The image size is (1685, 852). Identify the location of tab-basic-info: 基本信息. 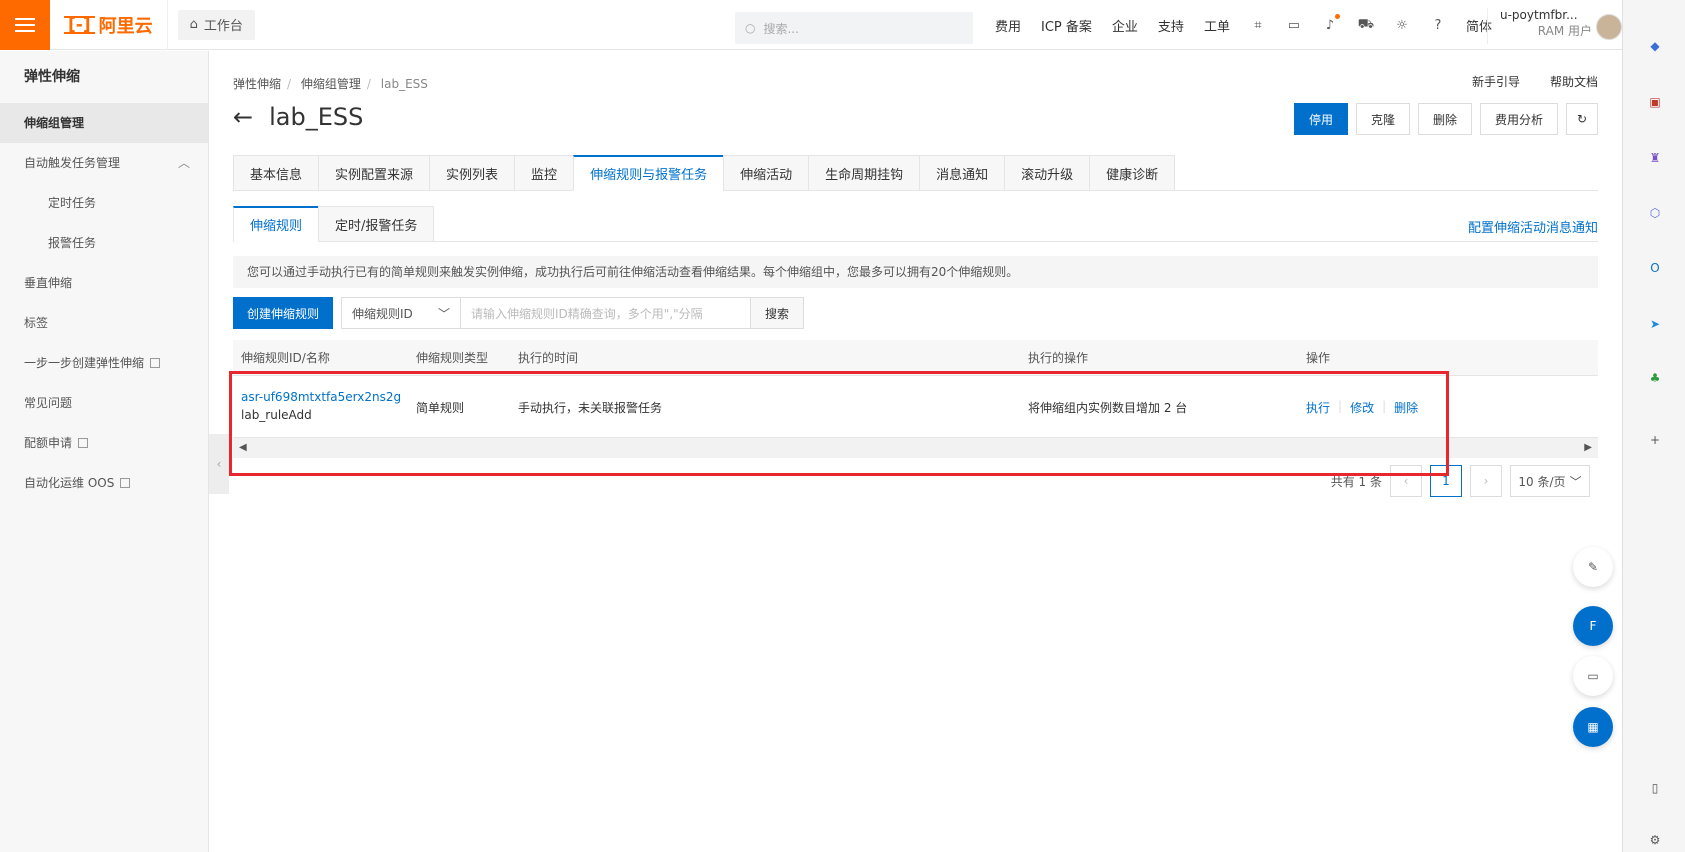
(276, 173).